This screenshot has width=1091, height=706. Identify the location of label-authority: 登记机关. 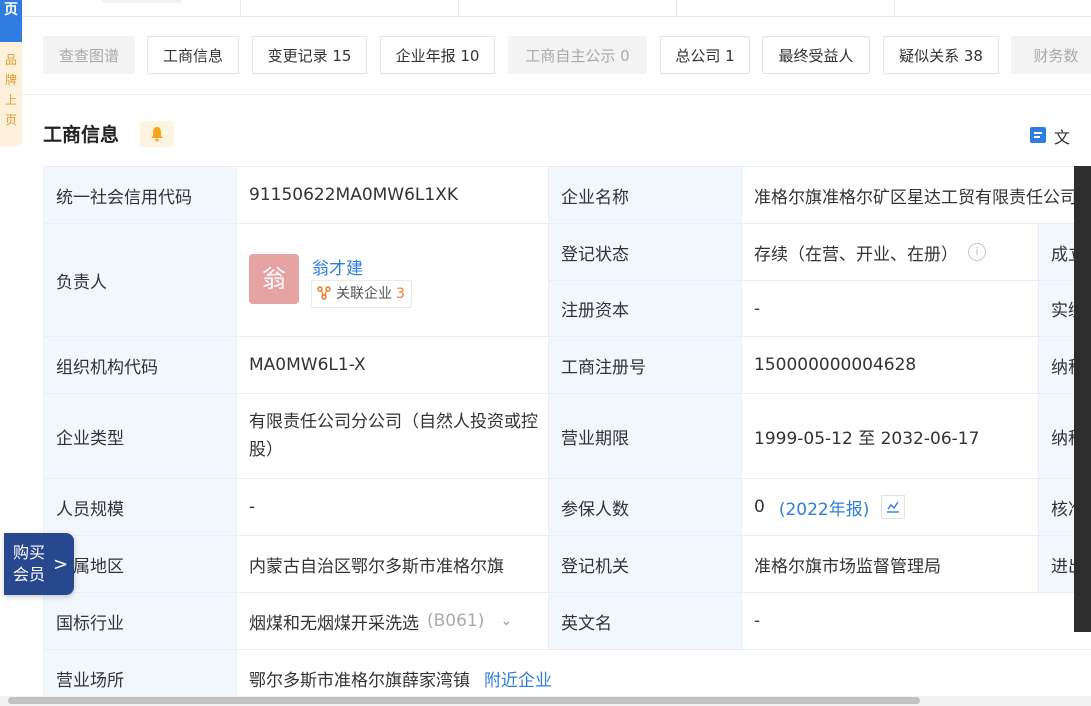
(644, 563).